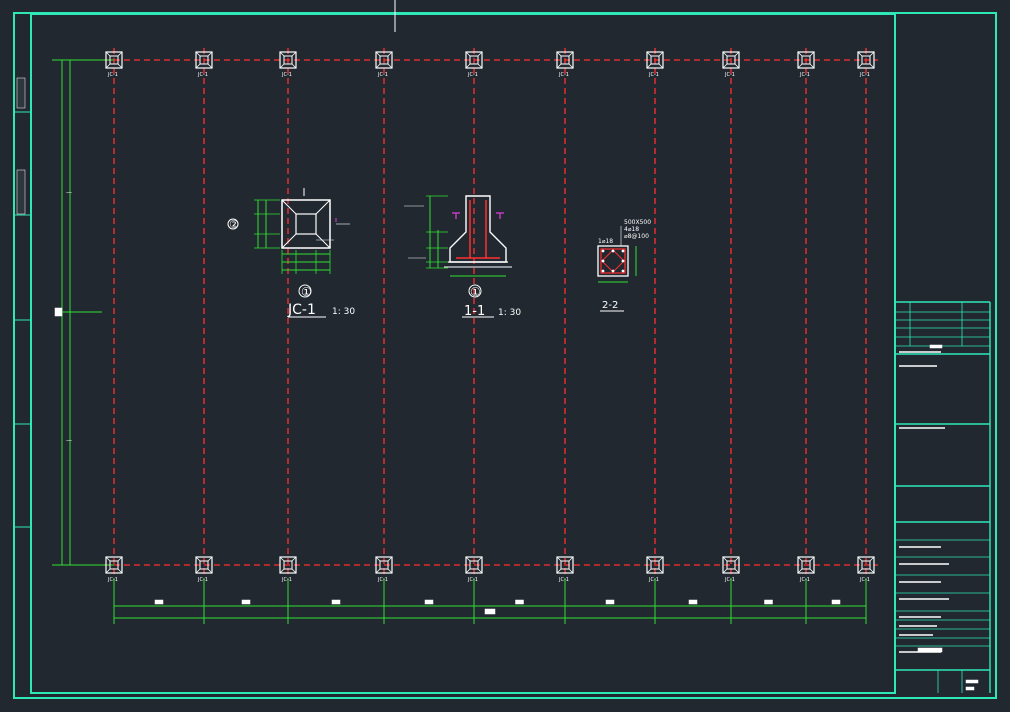 The image size is (1010, 712). I want to click on title-block, so click(942, 353).